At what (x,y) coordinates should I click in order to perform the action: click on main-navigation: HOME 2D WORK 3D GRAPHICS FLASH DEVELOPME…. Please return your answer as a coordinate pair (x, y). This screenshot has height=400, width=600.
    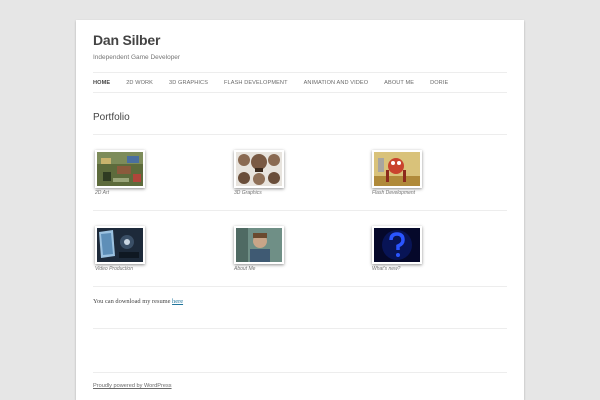
    Looking at the image, I should click on (300, 83).